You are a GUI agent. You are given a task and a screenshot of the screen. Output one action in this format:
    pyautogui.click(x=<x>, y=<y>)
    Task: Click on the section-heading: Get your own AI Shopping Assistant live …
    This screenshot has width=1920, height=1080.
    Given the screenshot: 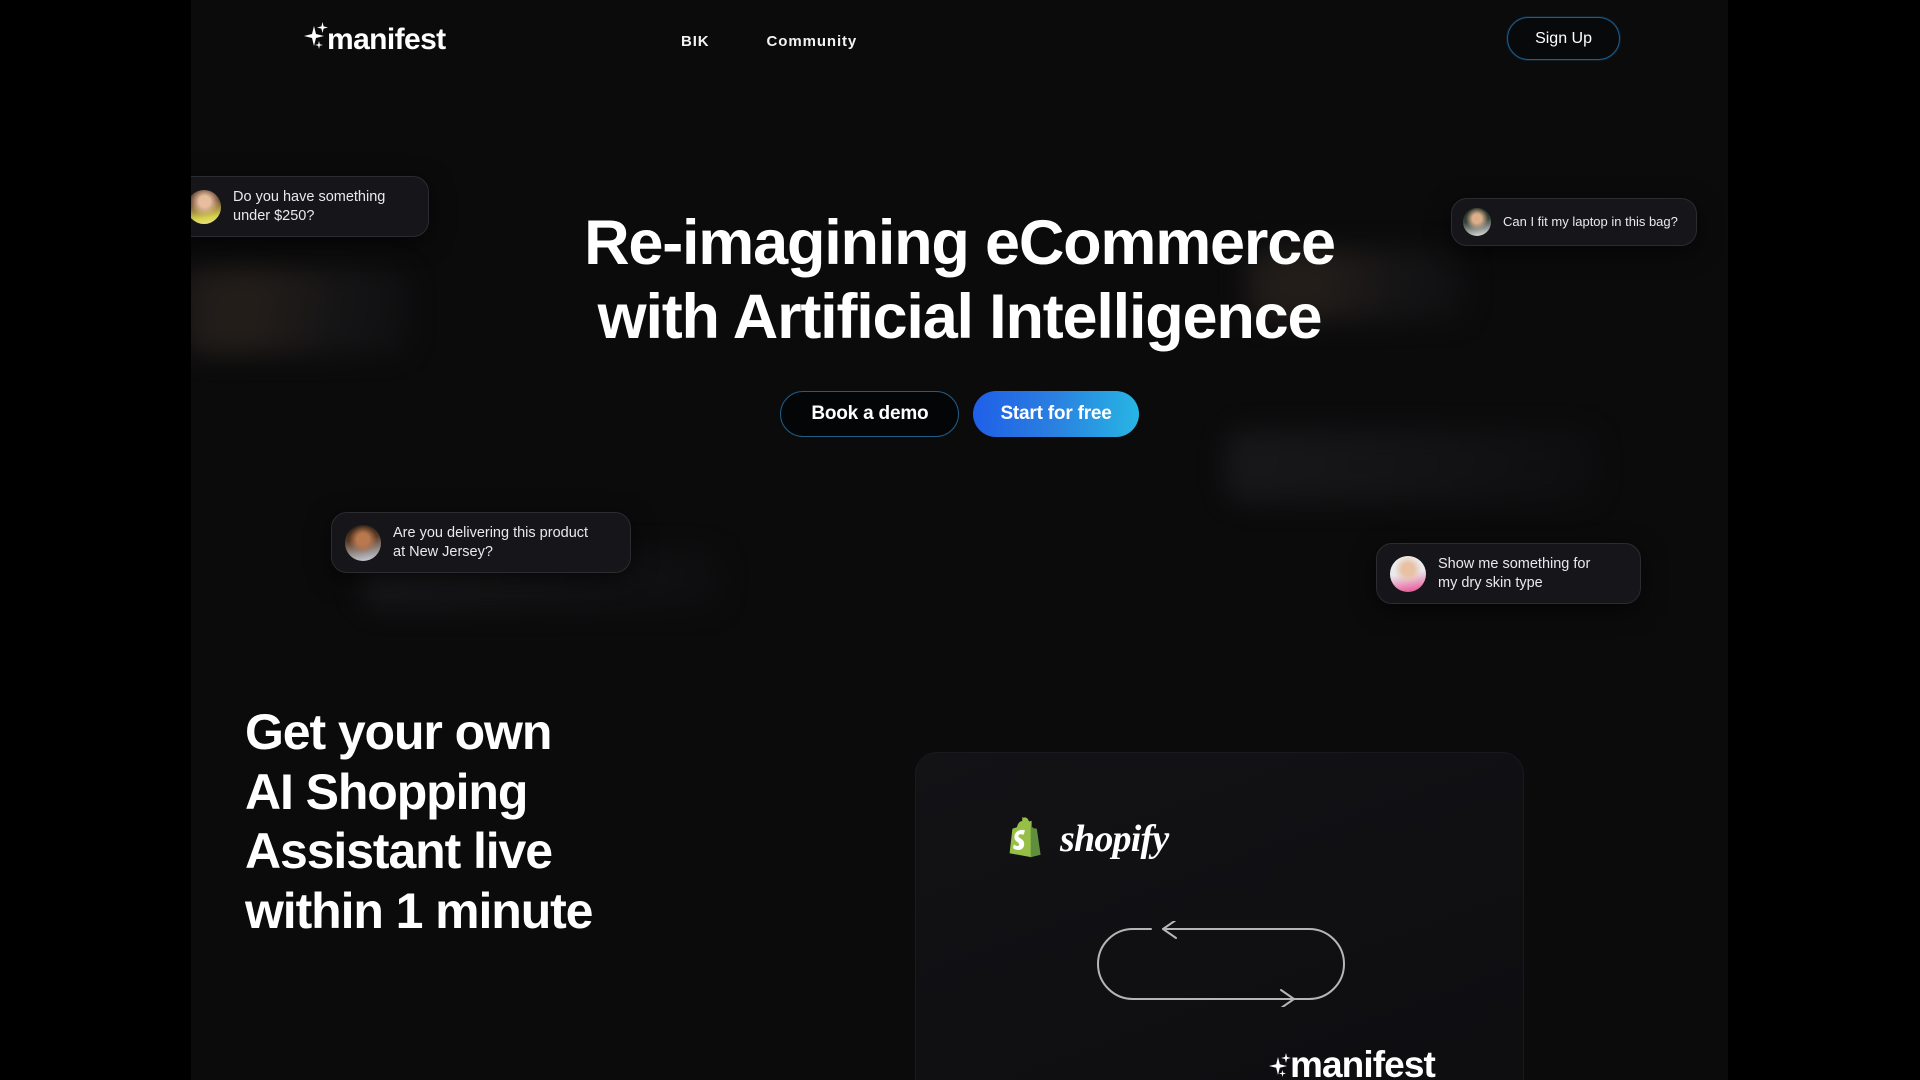 What is the action you would take?
    pyautogui.click(x=419, y=821)
    